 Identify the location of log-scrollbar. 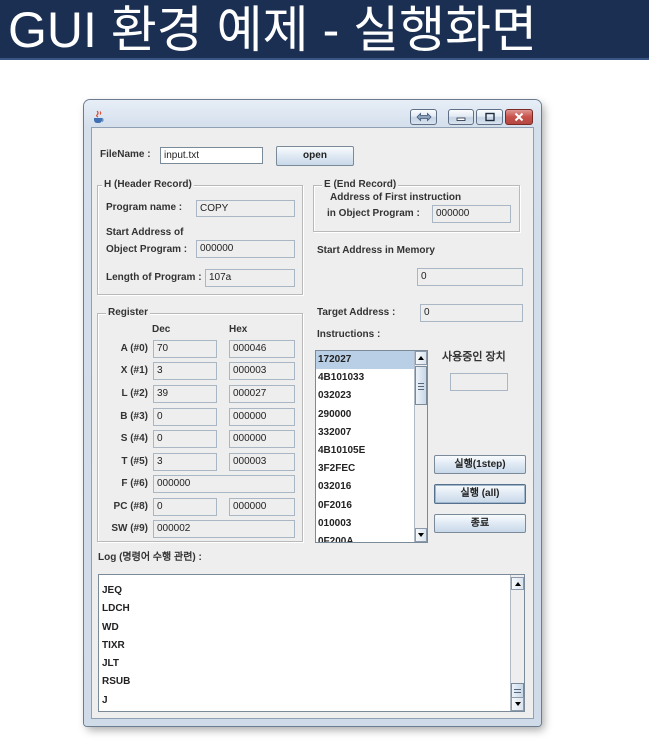
(517, 643).